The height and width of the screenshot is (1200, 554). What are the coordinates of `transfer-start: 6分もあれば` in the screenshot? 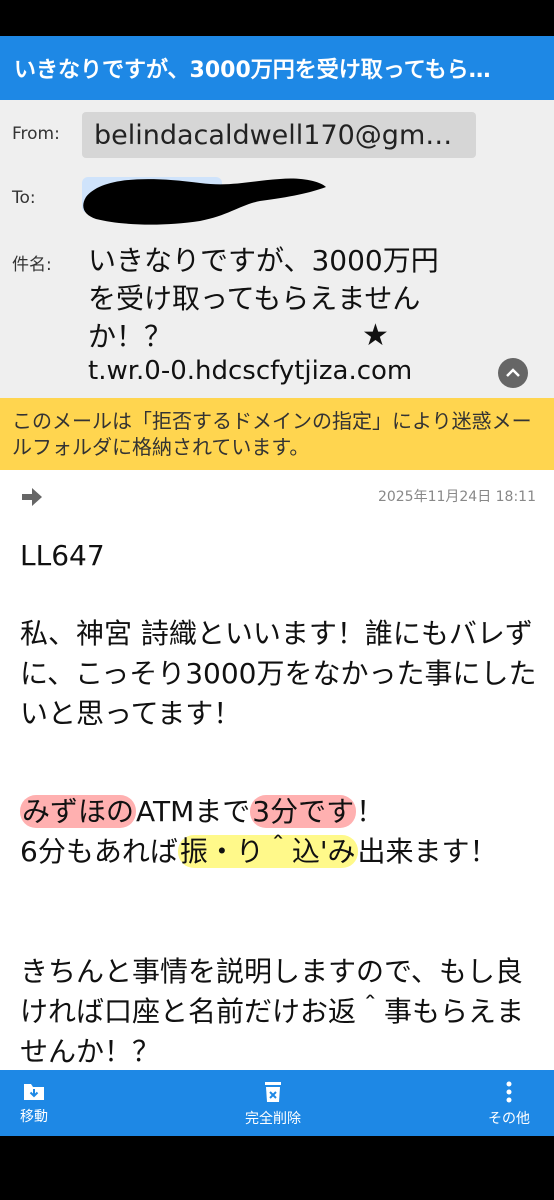 It's located at (99, 851).